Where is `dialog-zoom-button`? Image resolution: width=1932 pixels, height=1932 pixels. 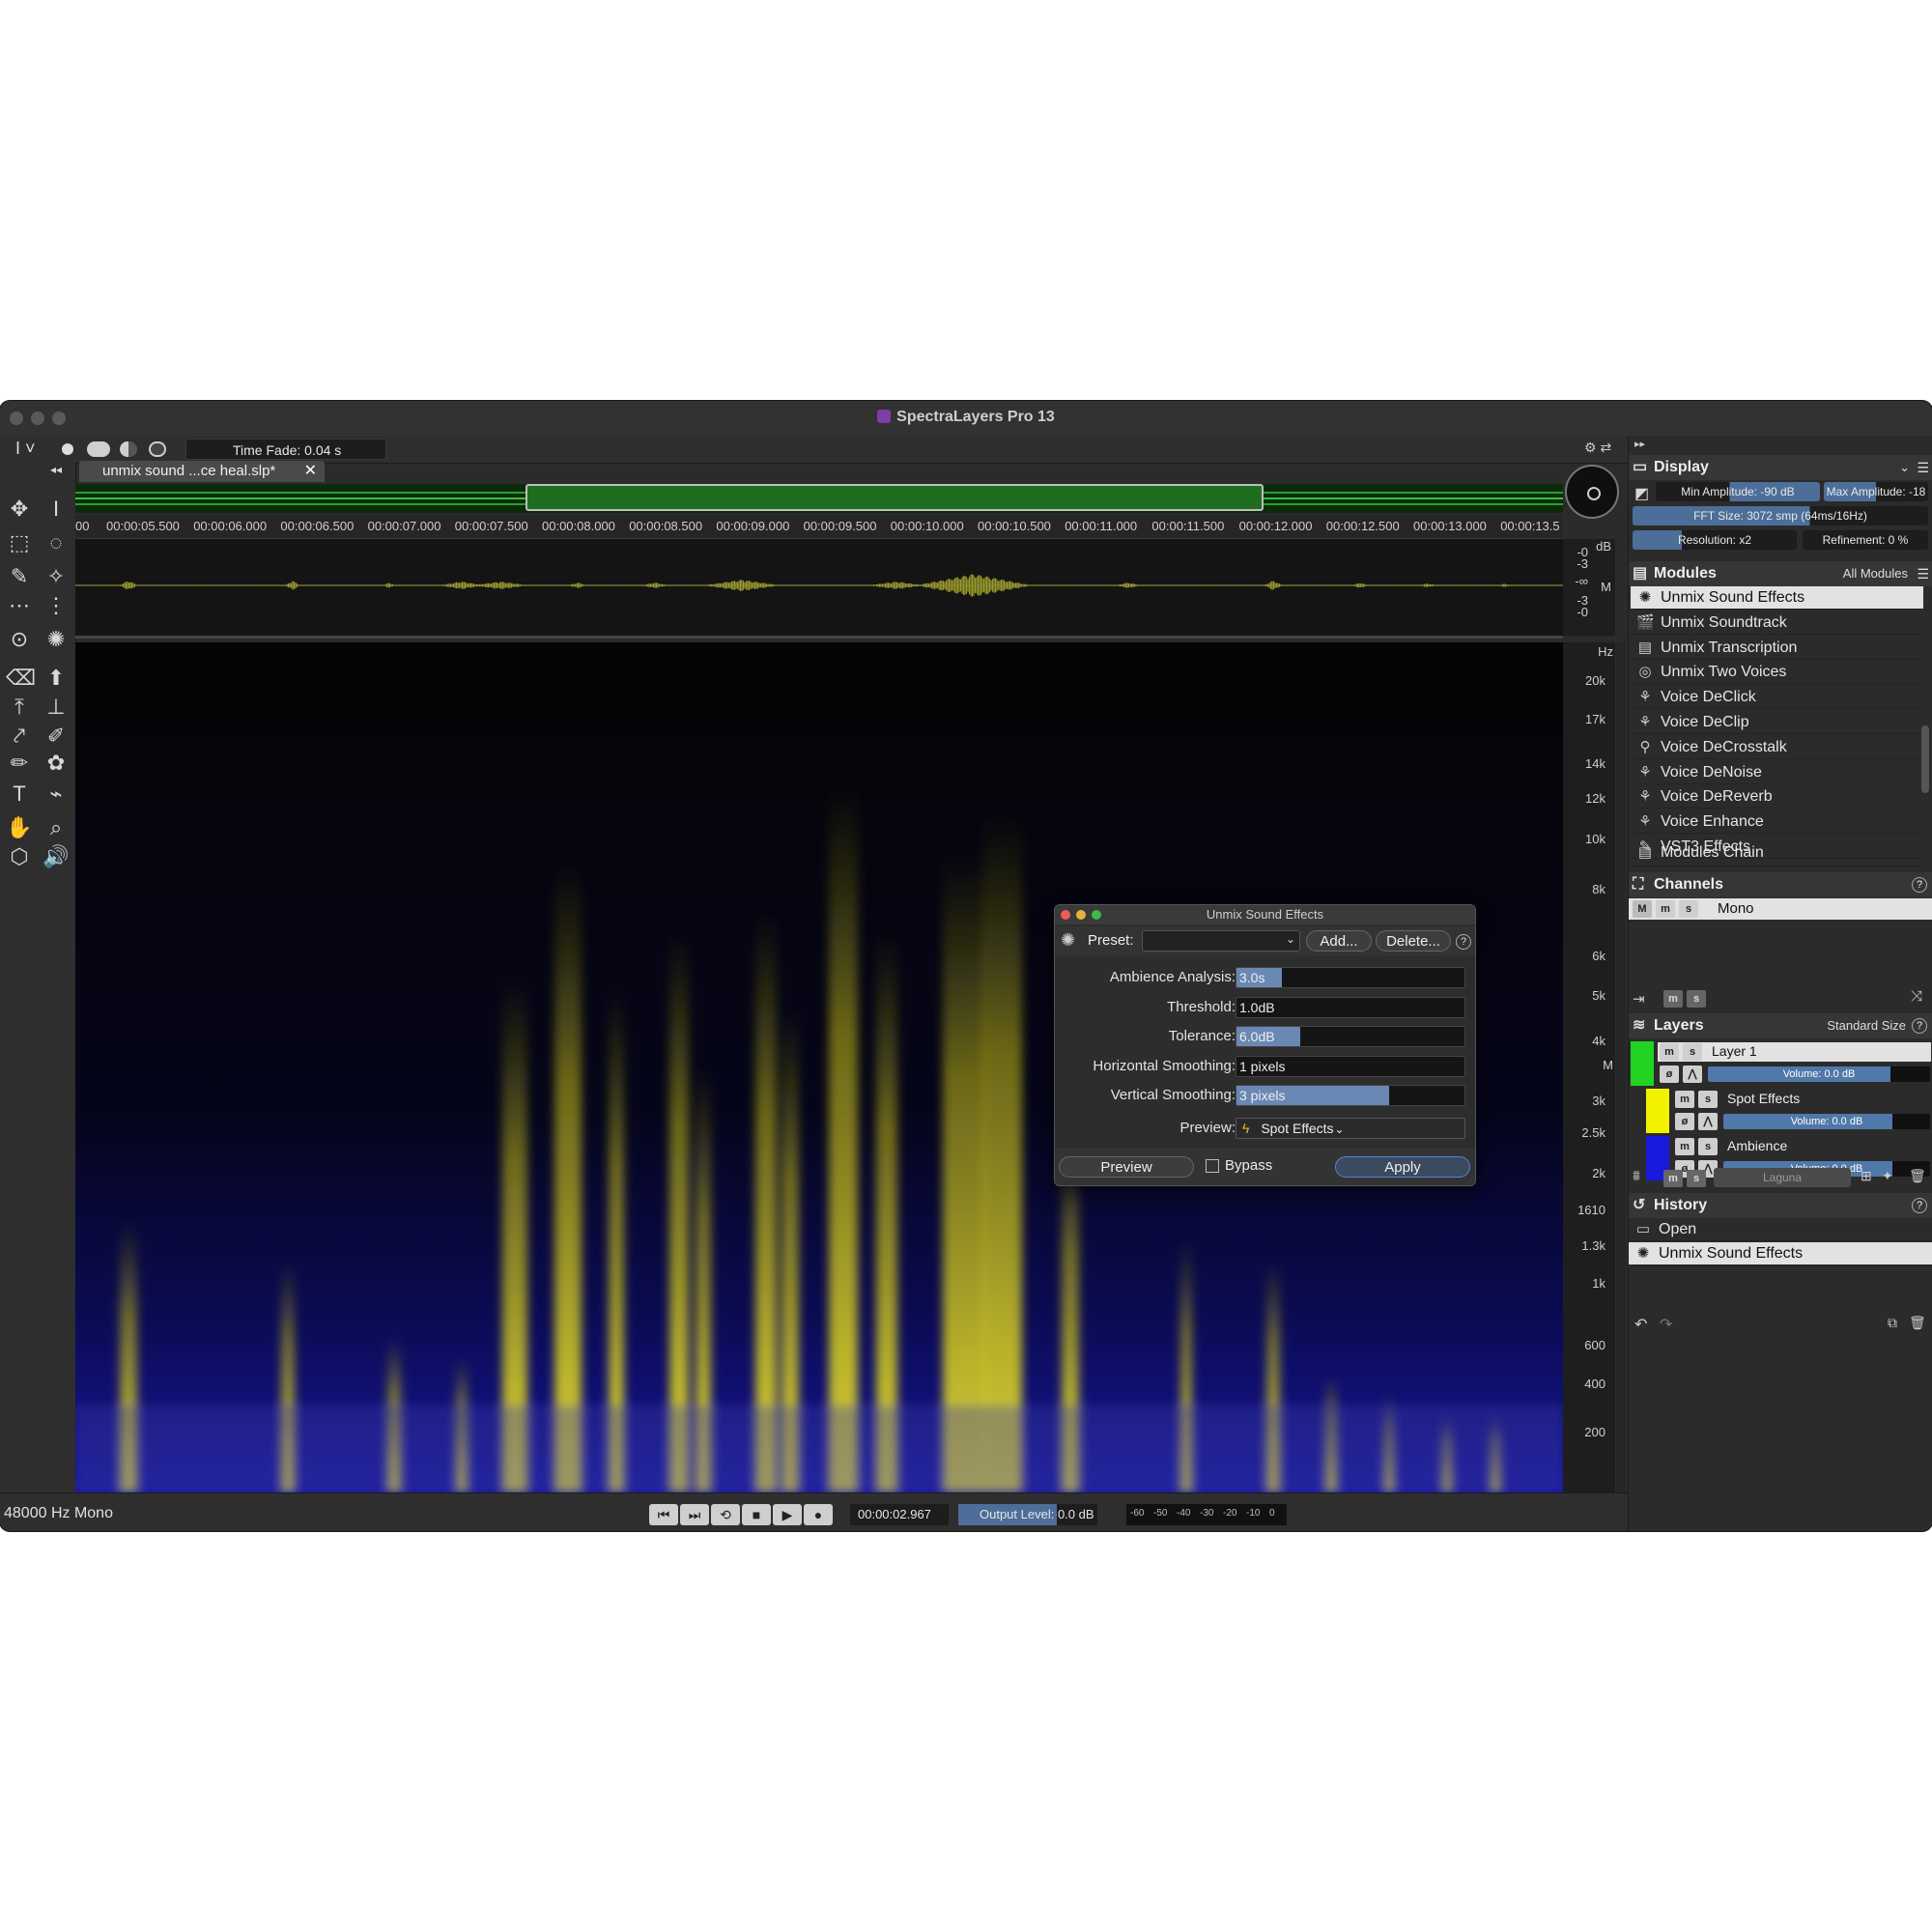 dialog-zoom-button is located at coordinates (1096, 915).